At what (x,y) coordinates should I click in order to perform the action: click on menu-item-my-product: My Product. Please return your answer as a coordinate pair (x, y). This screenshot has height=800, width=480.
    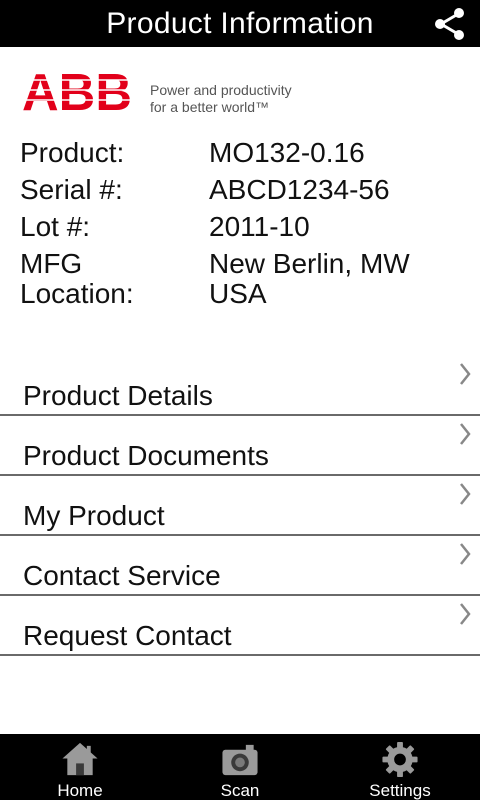
    Looking at the image, I should click on (240, 506).